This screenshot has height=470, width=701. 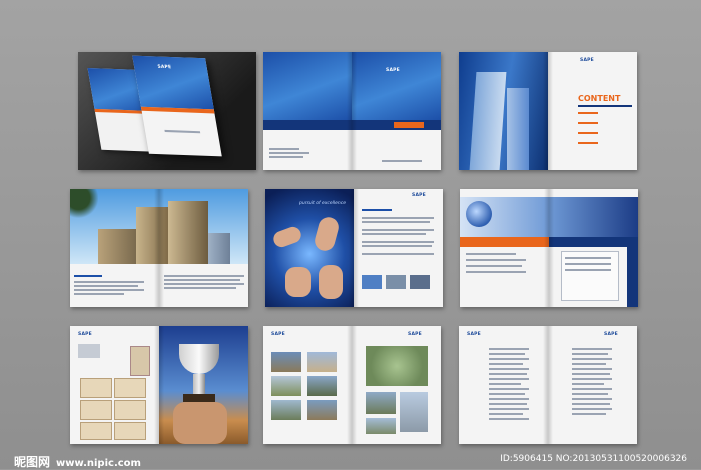 What do you see at coordinates (167, 111) in the screenshot?
I see `brochure-cover-mockup: SAPE` at bounding box center [167, 111].